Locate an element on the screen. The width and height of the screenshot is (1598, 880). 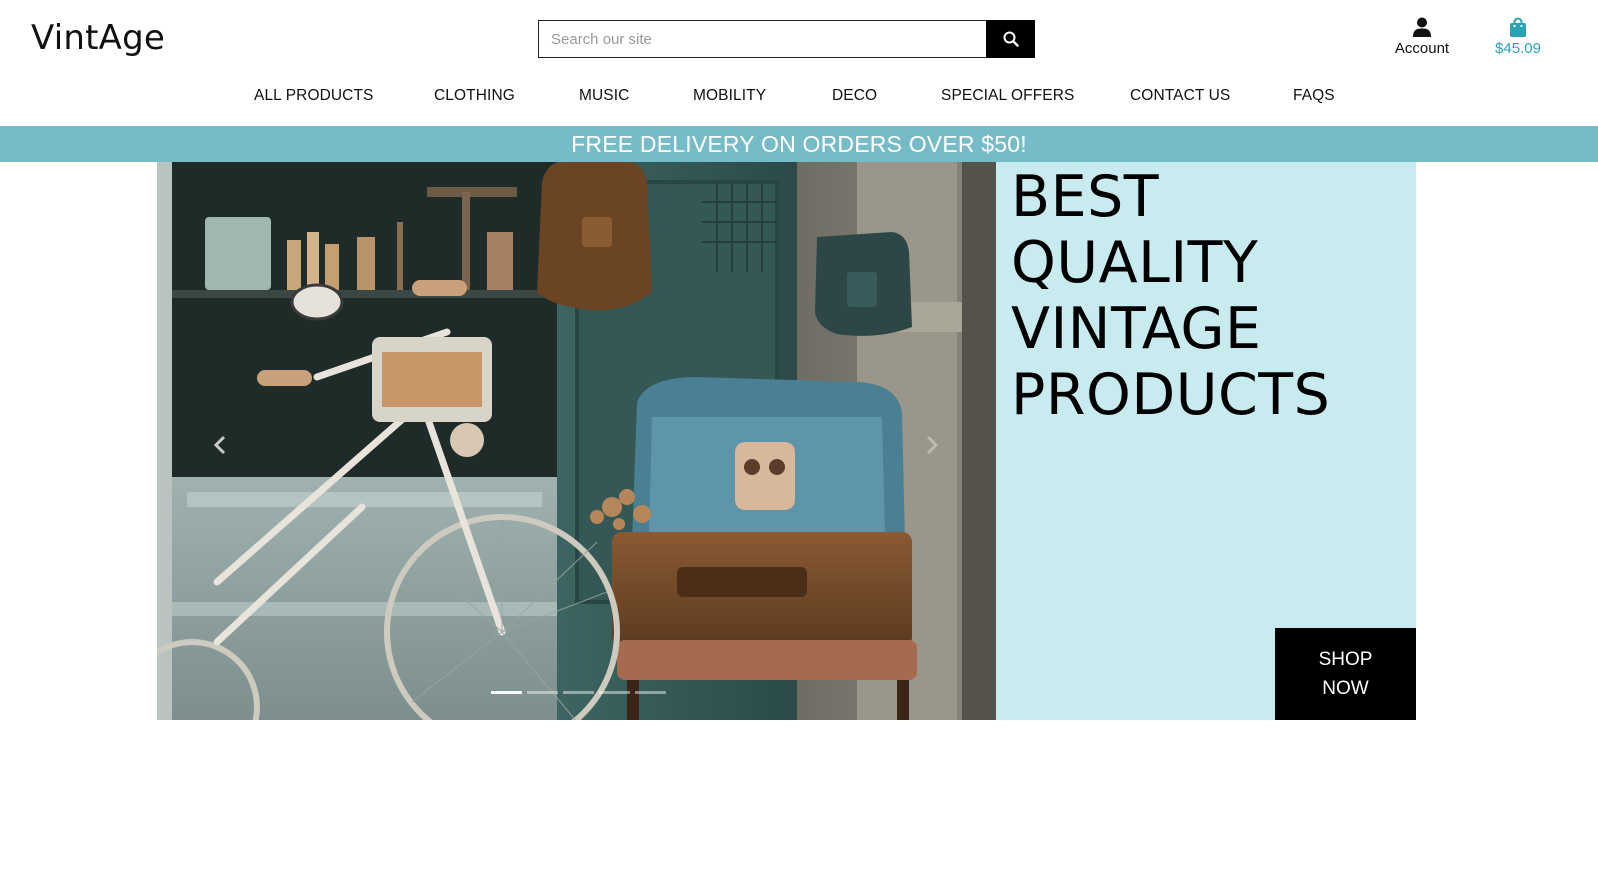
carousel-prev-button is located at coordinates (220, 445).